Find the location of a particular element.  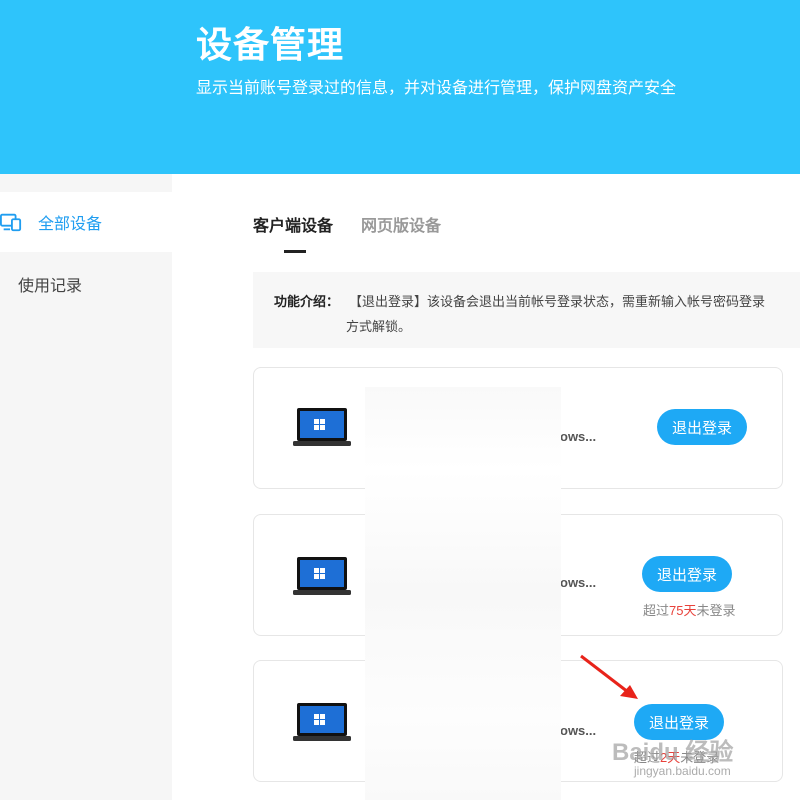

sidebar-item-all-devices: 全部设备 is located at coordinates (86, 222).